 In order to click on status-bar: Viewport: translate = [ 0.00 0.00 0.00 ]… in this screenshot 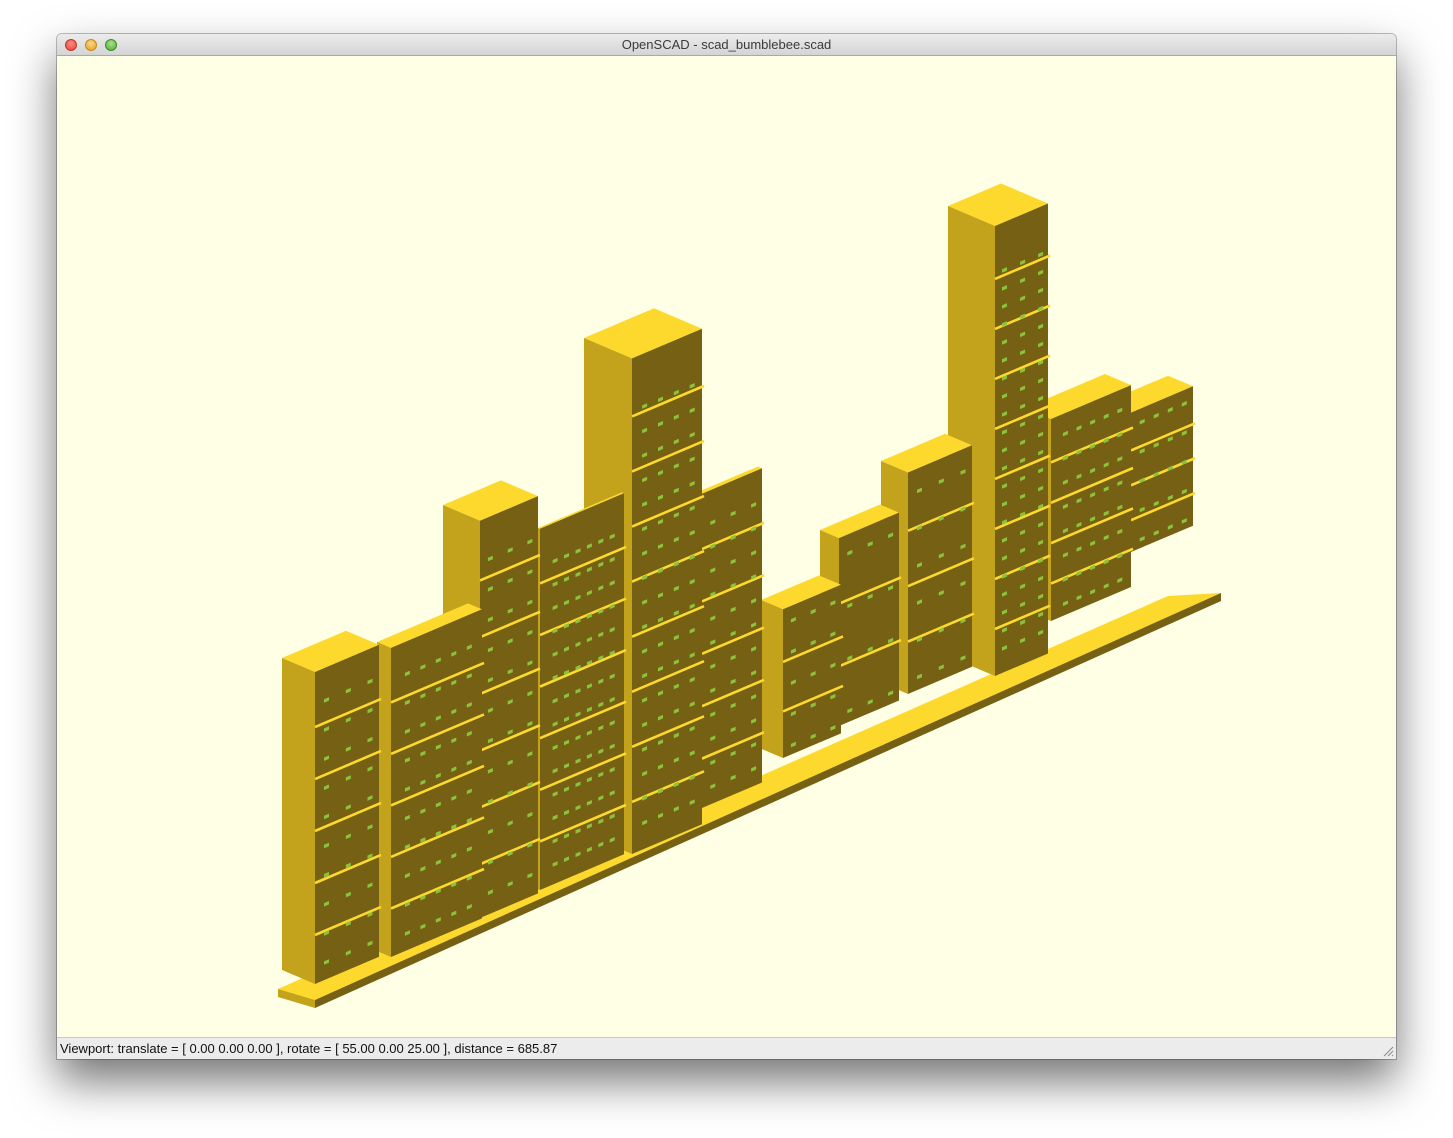, I will do `click(726, 1048)`.